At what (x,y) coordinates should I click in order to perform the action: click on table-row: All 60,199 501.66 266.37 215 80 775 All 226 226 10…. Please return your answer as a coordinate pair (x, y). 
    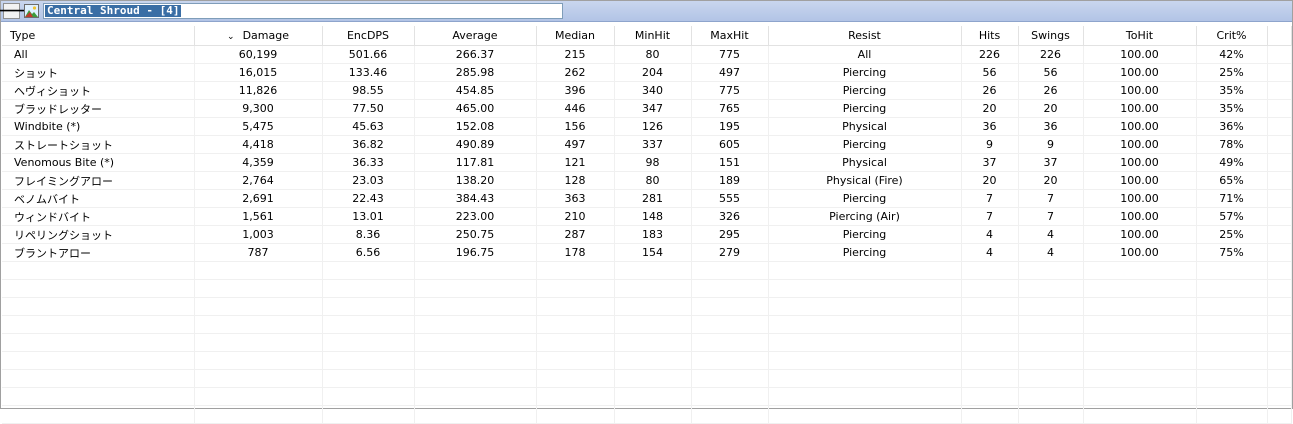
    Looking at the image, I should click on (647, 54).